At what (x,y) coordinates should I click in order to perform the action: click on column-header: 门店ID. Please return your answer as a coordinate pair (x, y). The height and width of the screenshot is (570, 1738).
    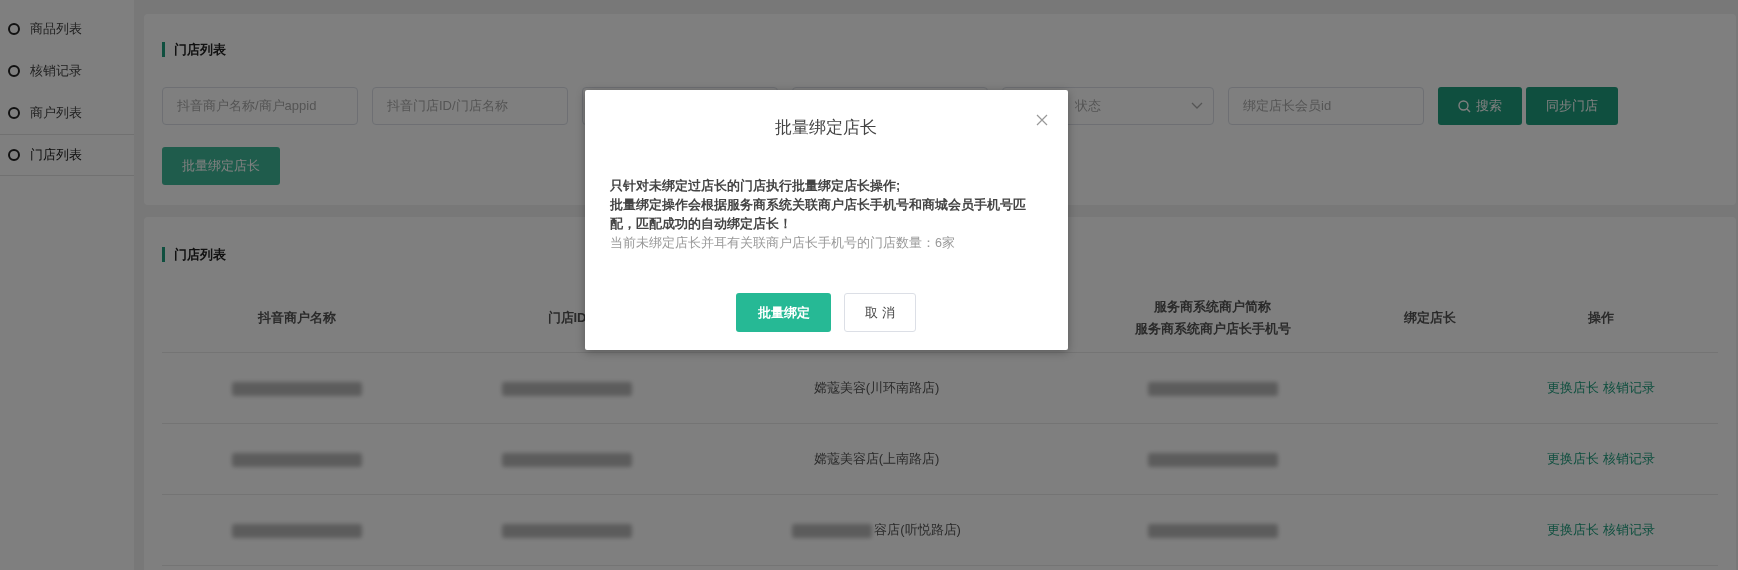
    Looking at the image, I should click on (567, 317).